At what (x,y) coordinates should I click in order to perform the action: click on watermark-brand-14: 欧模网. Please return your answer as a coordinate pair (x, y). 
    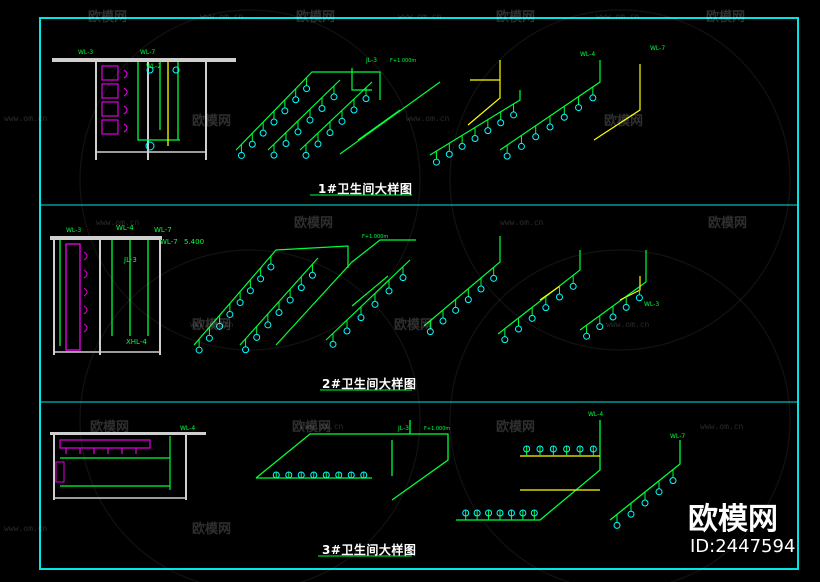
    Looking at the image, I should click on (110, 427).